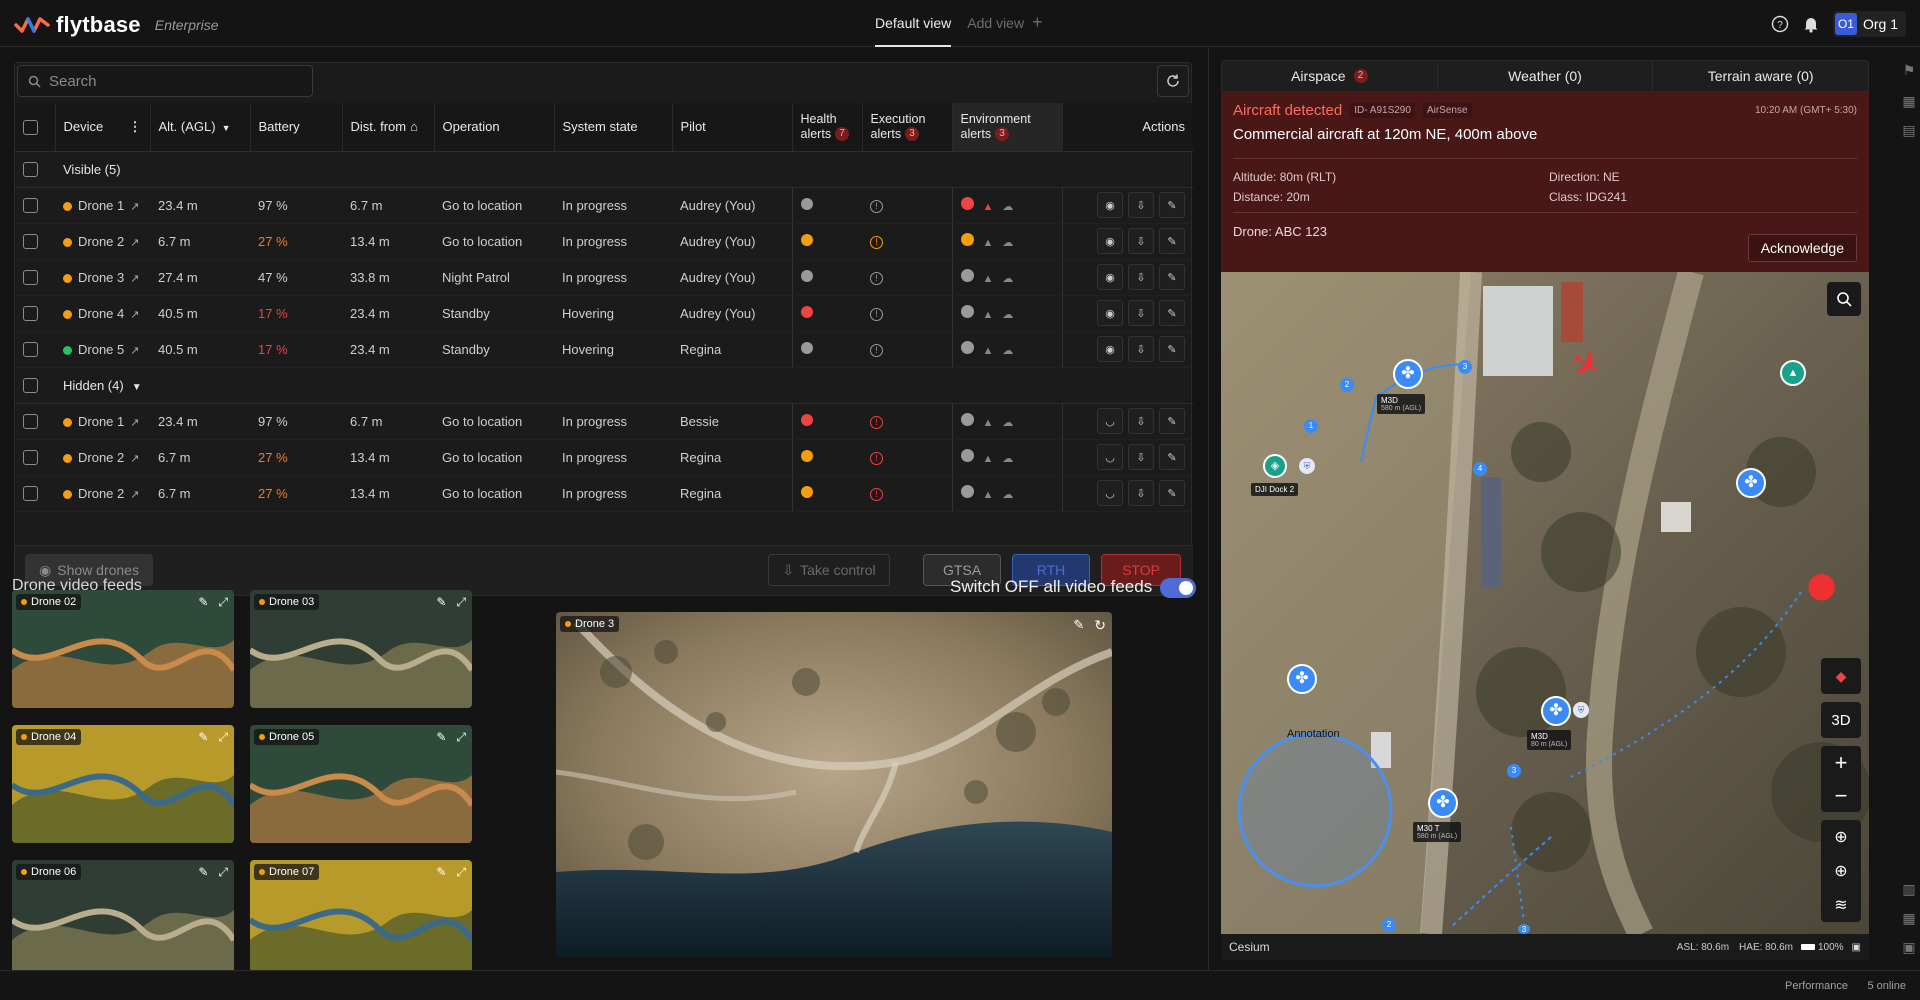 This screenshot has width=1920, height=1000. I want to click on drone-marker-m3d-top: ✤, so click(1408, 374).